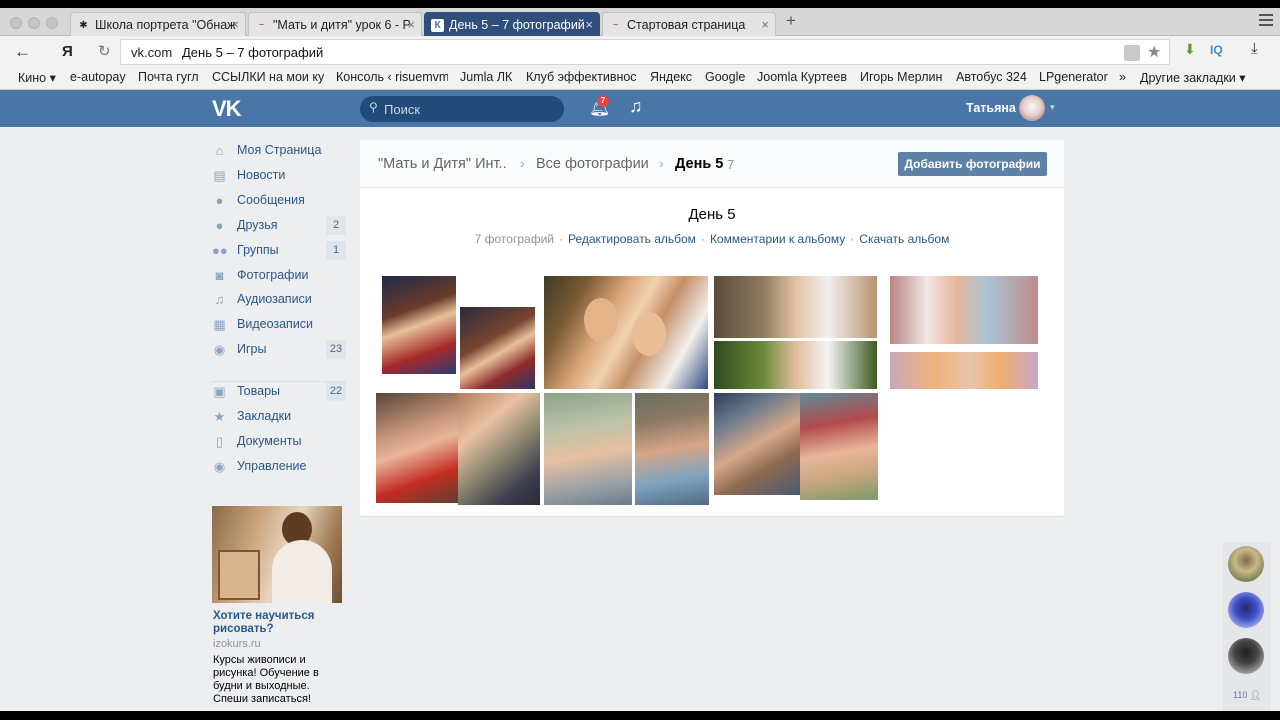  What do you see at coordinates (279, 177) in the screenshot?
I see `sidebar-item-news: ▤ Новости` at bounding box center [279, 177].